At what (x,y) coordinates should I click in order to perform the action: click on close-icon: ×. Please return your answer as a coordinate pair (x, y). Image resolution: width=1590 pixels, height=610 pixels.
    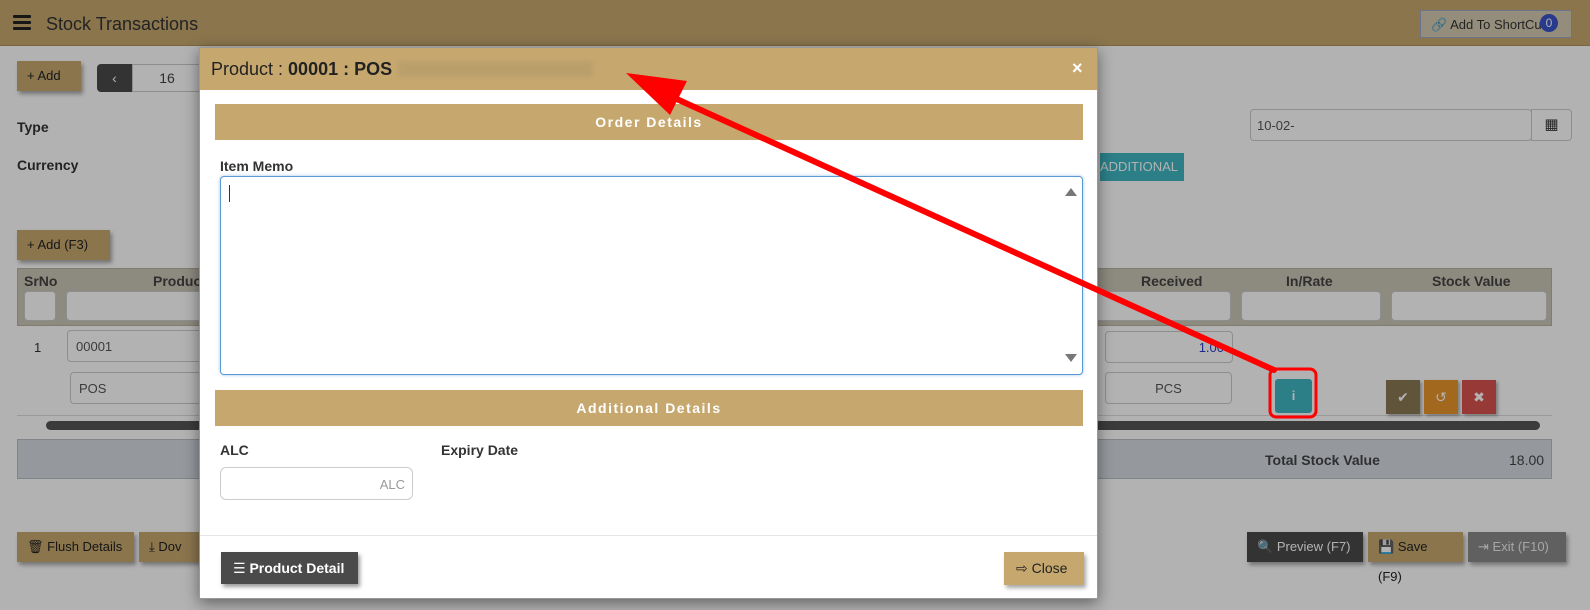
    Looking at the image, I should click on (1077, 68).